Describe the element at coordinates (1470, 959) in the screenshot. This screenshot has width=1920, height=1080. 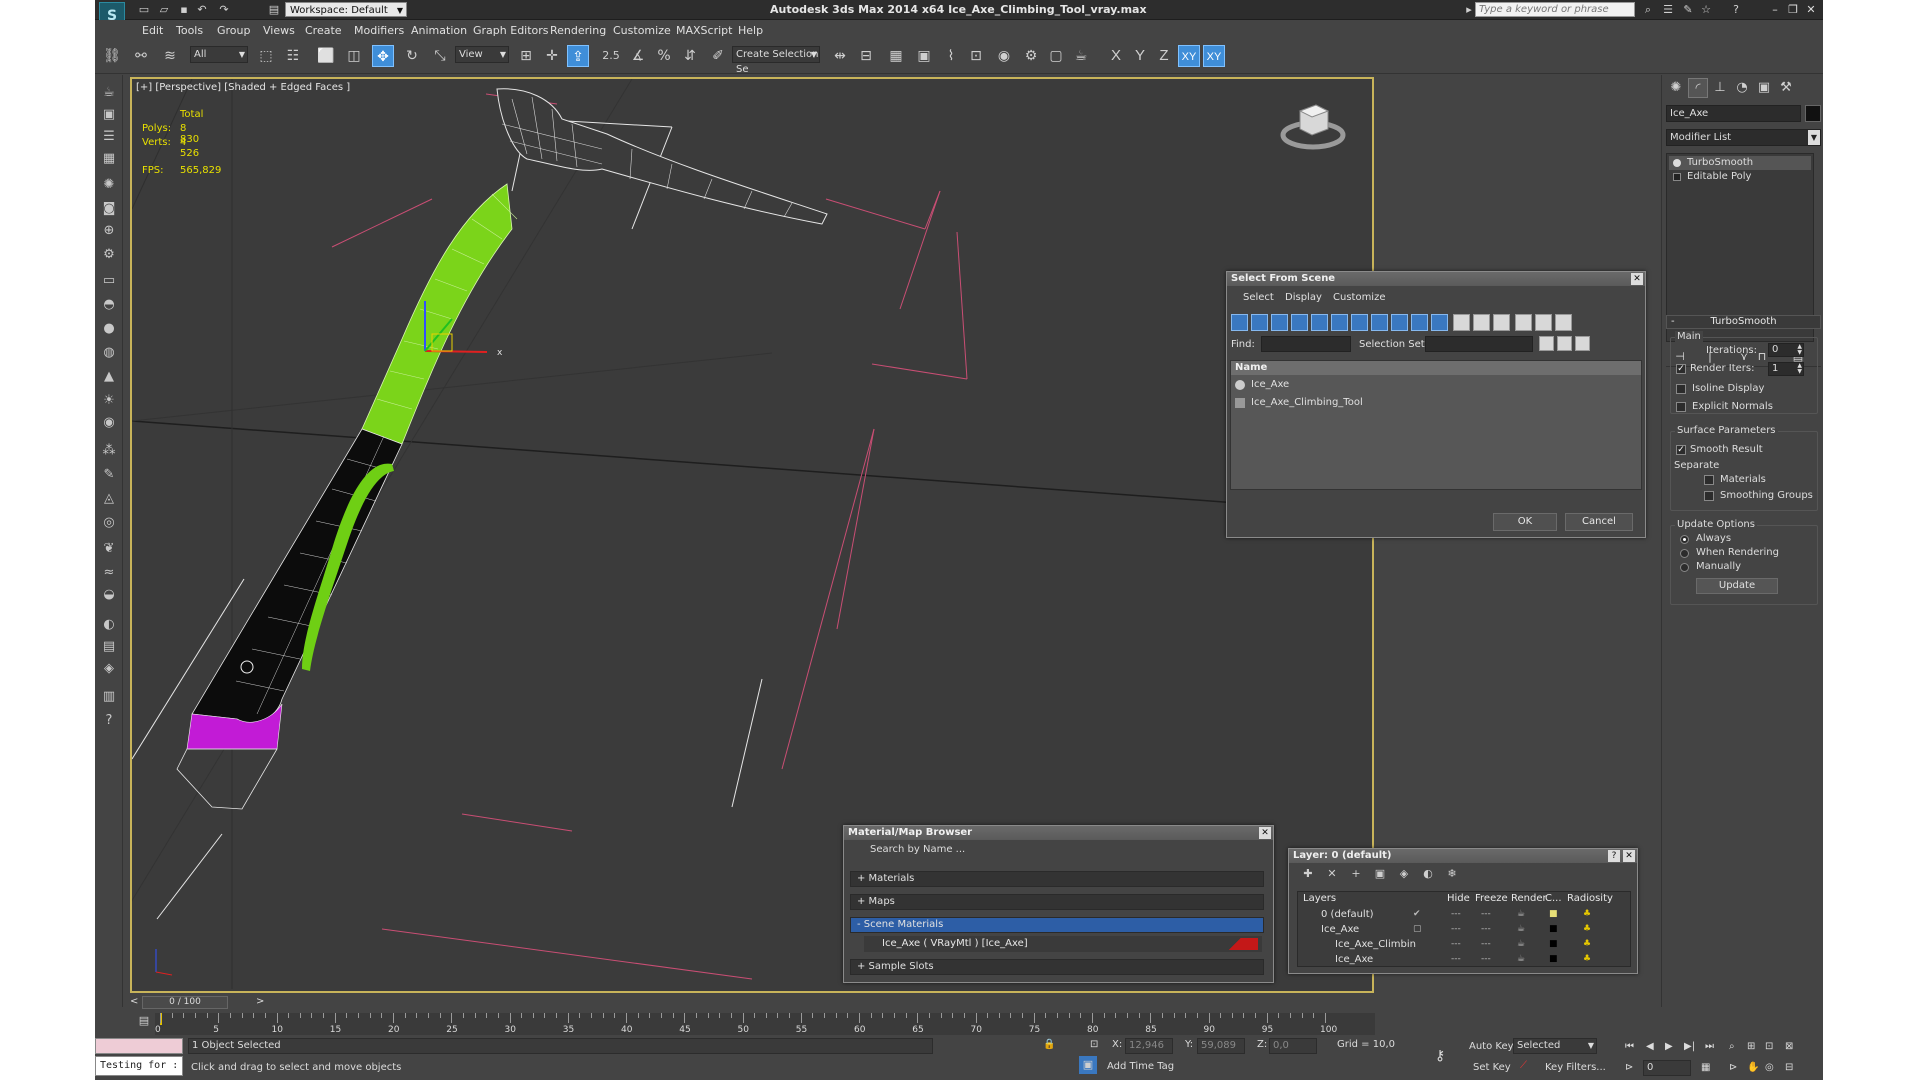
I see `layer-row: Ice_Axe --- --- ☕ ■ ♣` at that location.